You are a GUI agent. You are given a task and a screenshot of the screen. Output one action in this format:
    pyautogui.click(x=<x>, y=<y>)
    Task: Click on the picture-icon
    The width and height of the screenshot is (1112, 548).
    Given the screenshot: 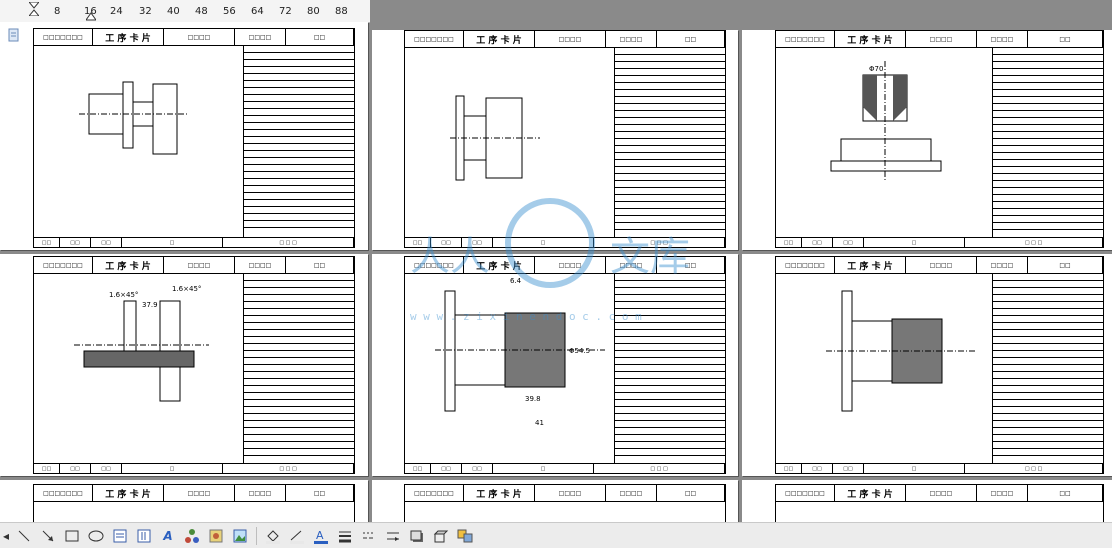 What is the action you would take?
    pyautogui.click(x=240, y=536)
    